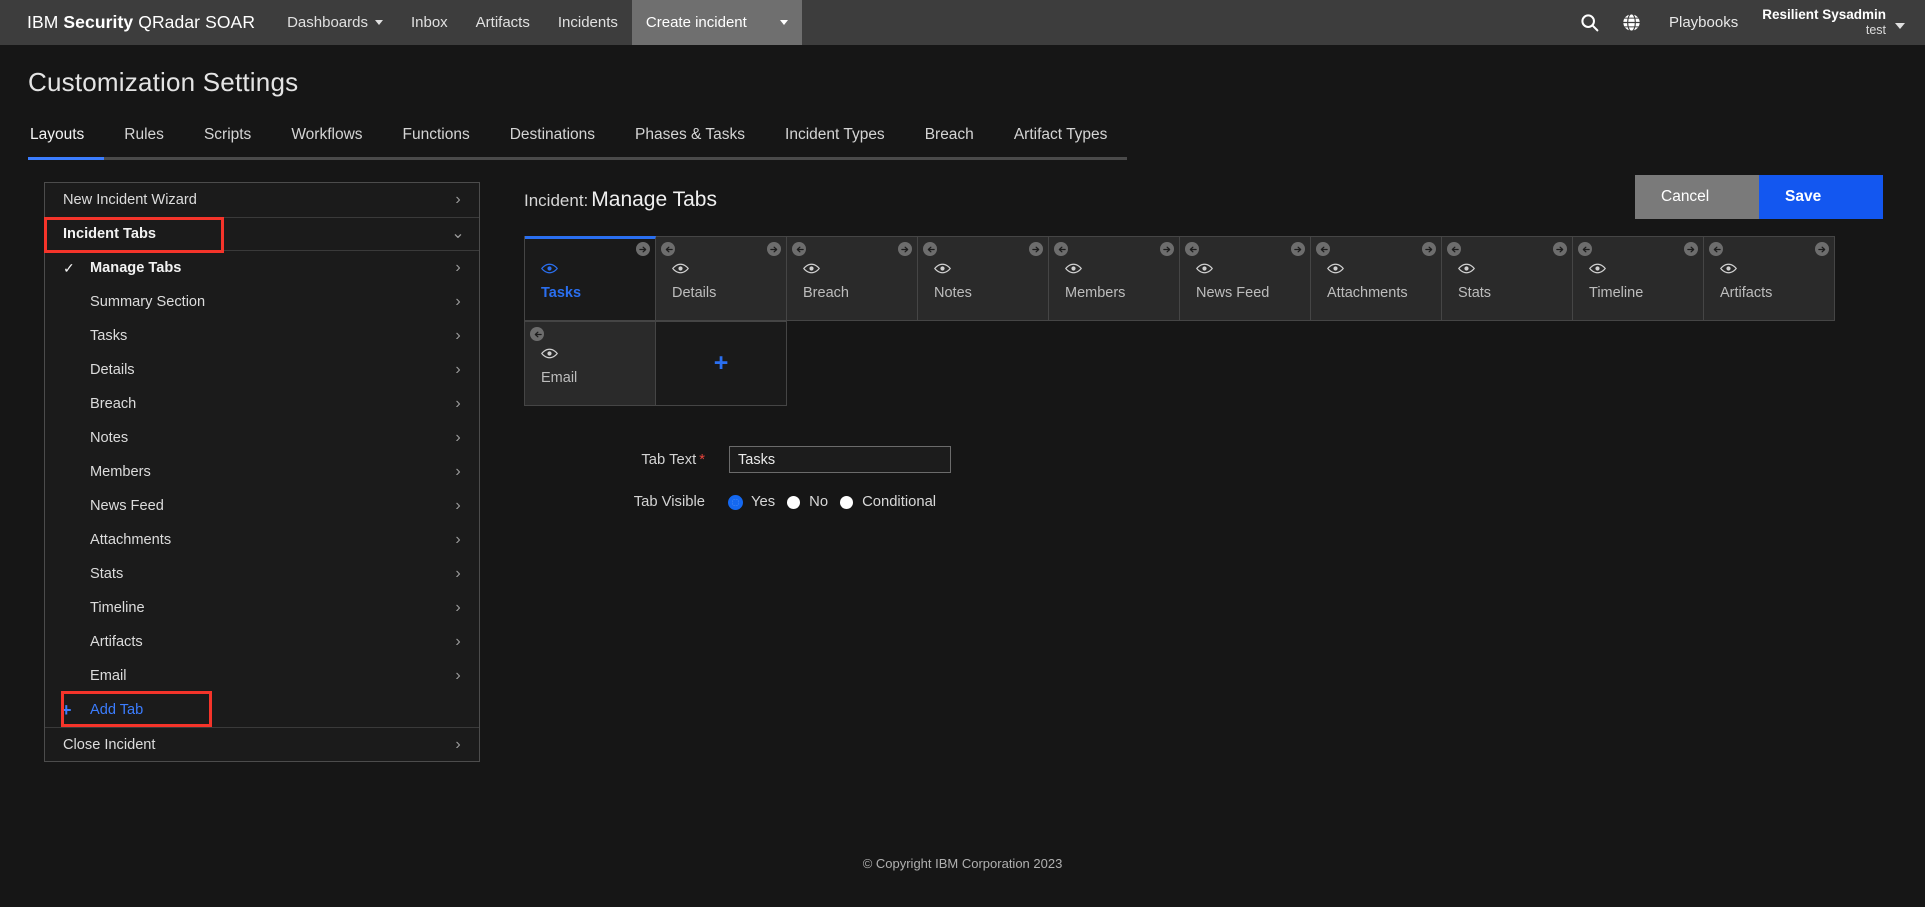 This screenshot has width=1925, height=907. I want to click on sidebar-item-timeline: Timeline ›, so click(262, 608).